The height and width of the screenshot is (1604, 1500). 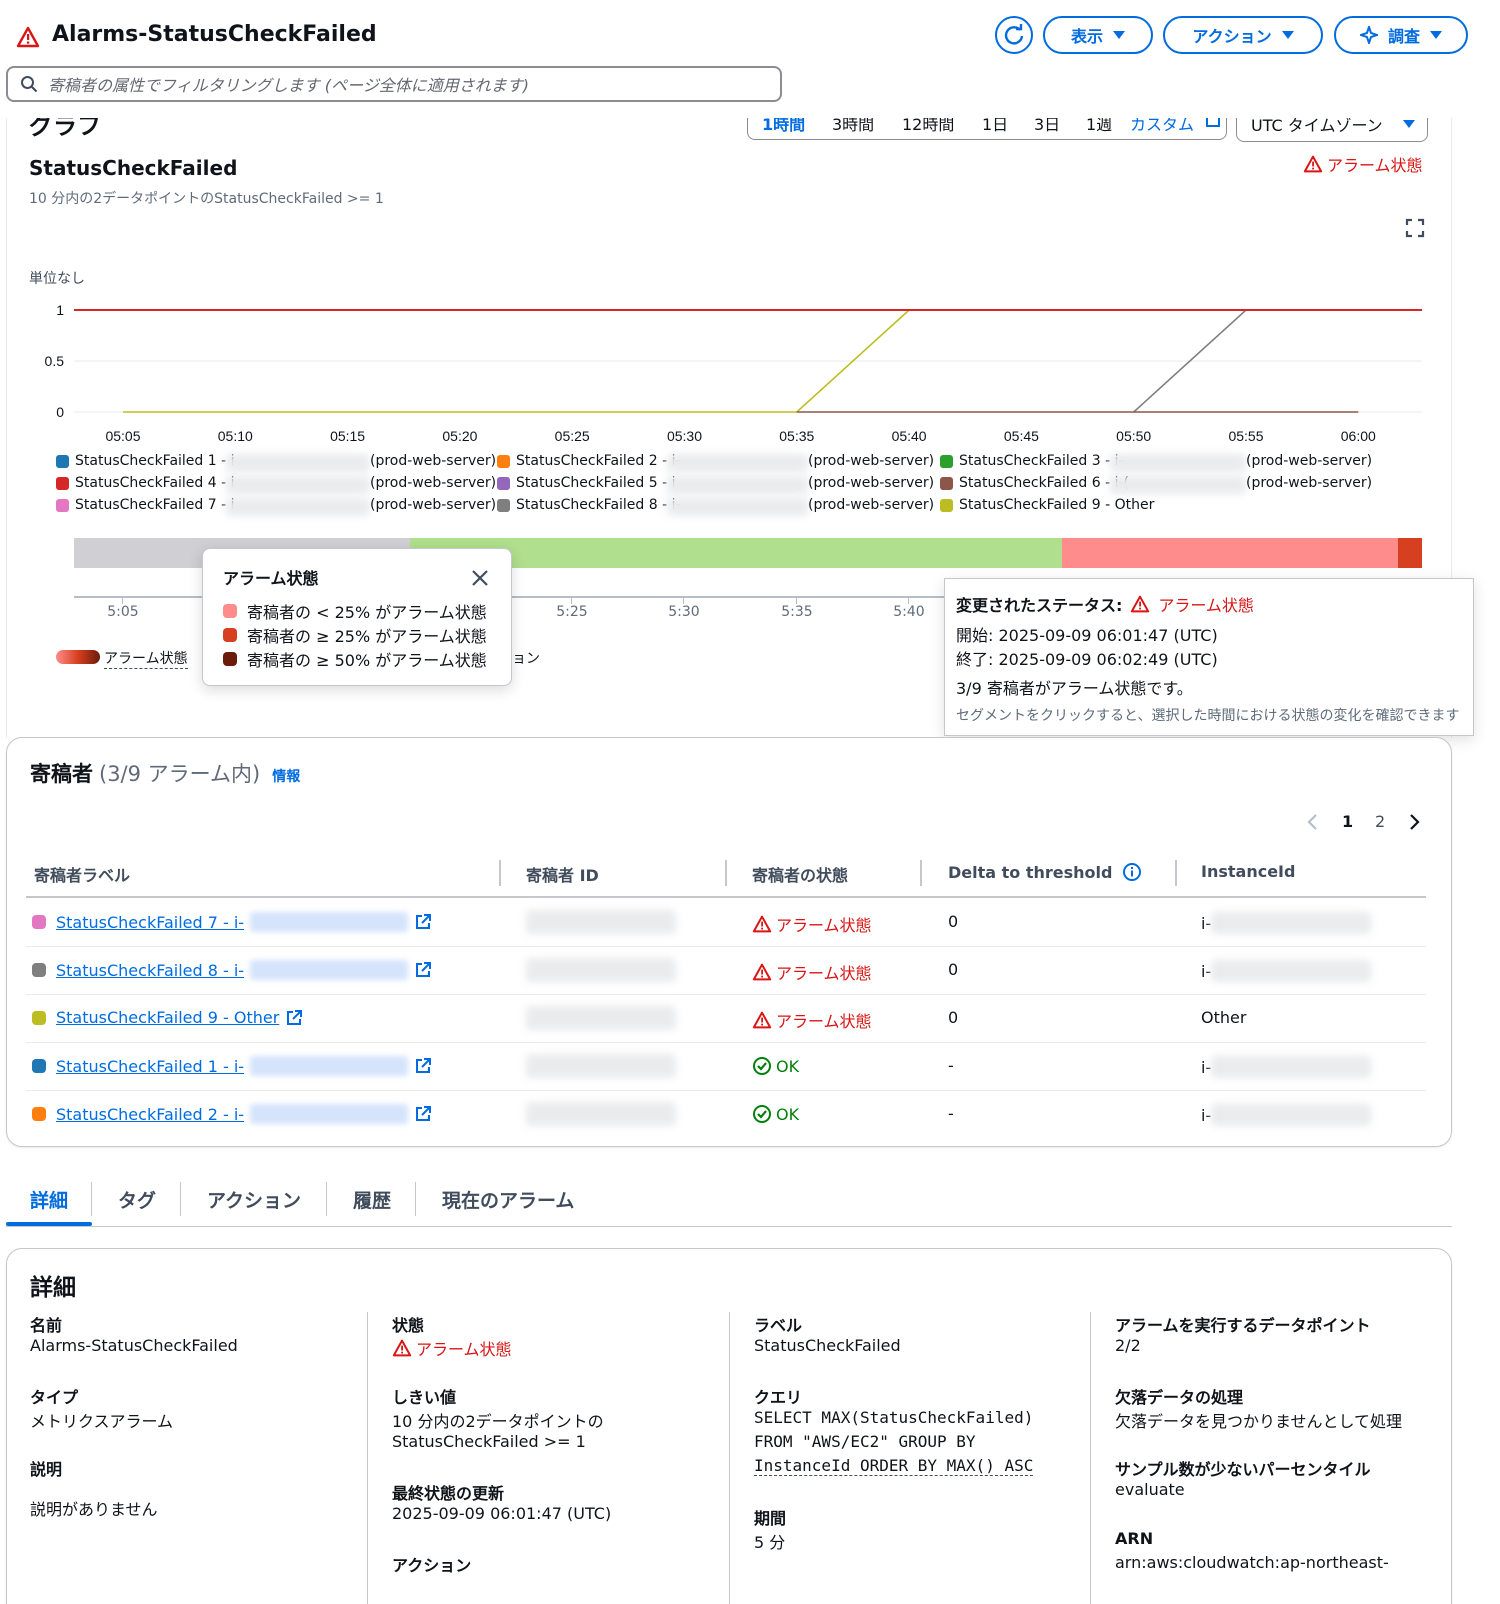 I want to click on contributor-link: StatusCheckFailed 2 - i-, so click(x=150, y=1114).